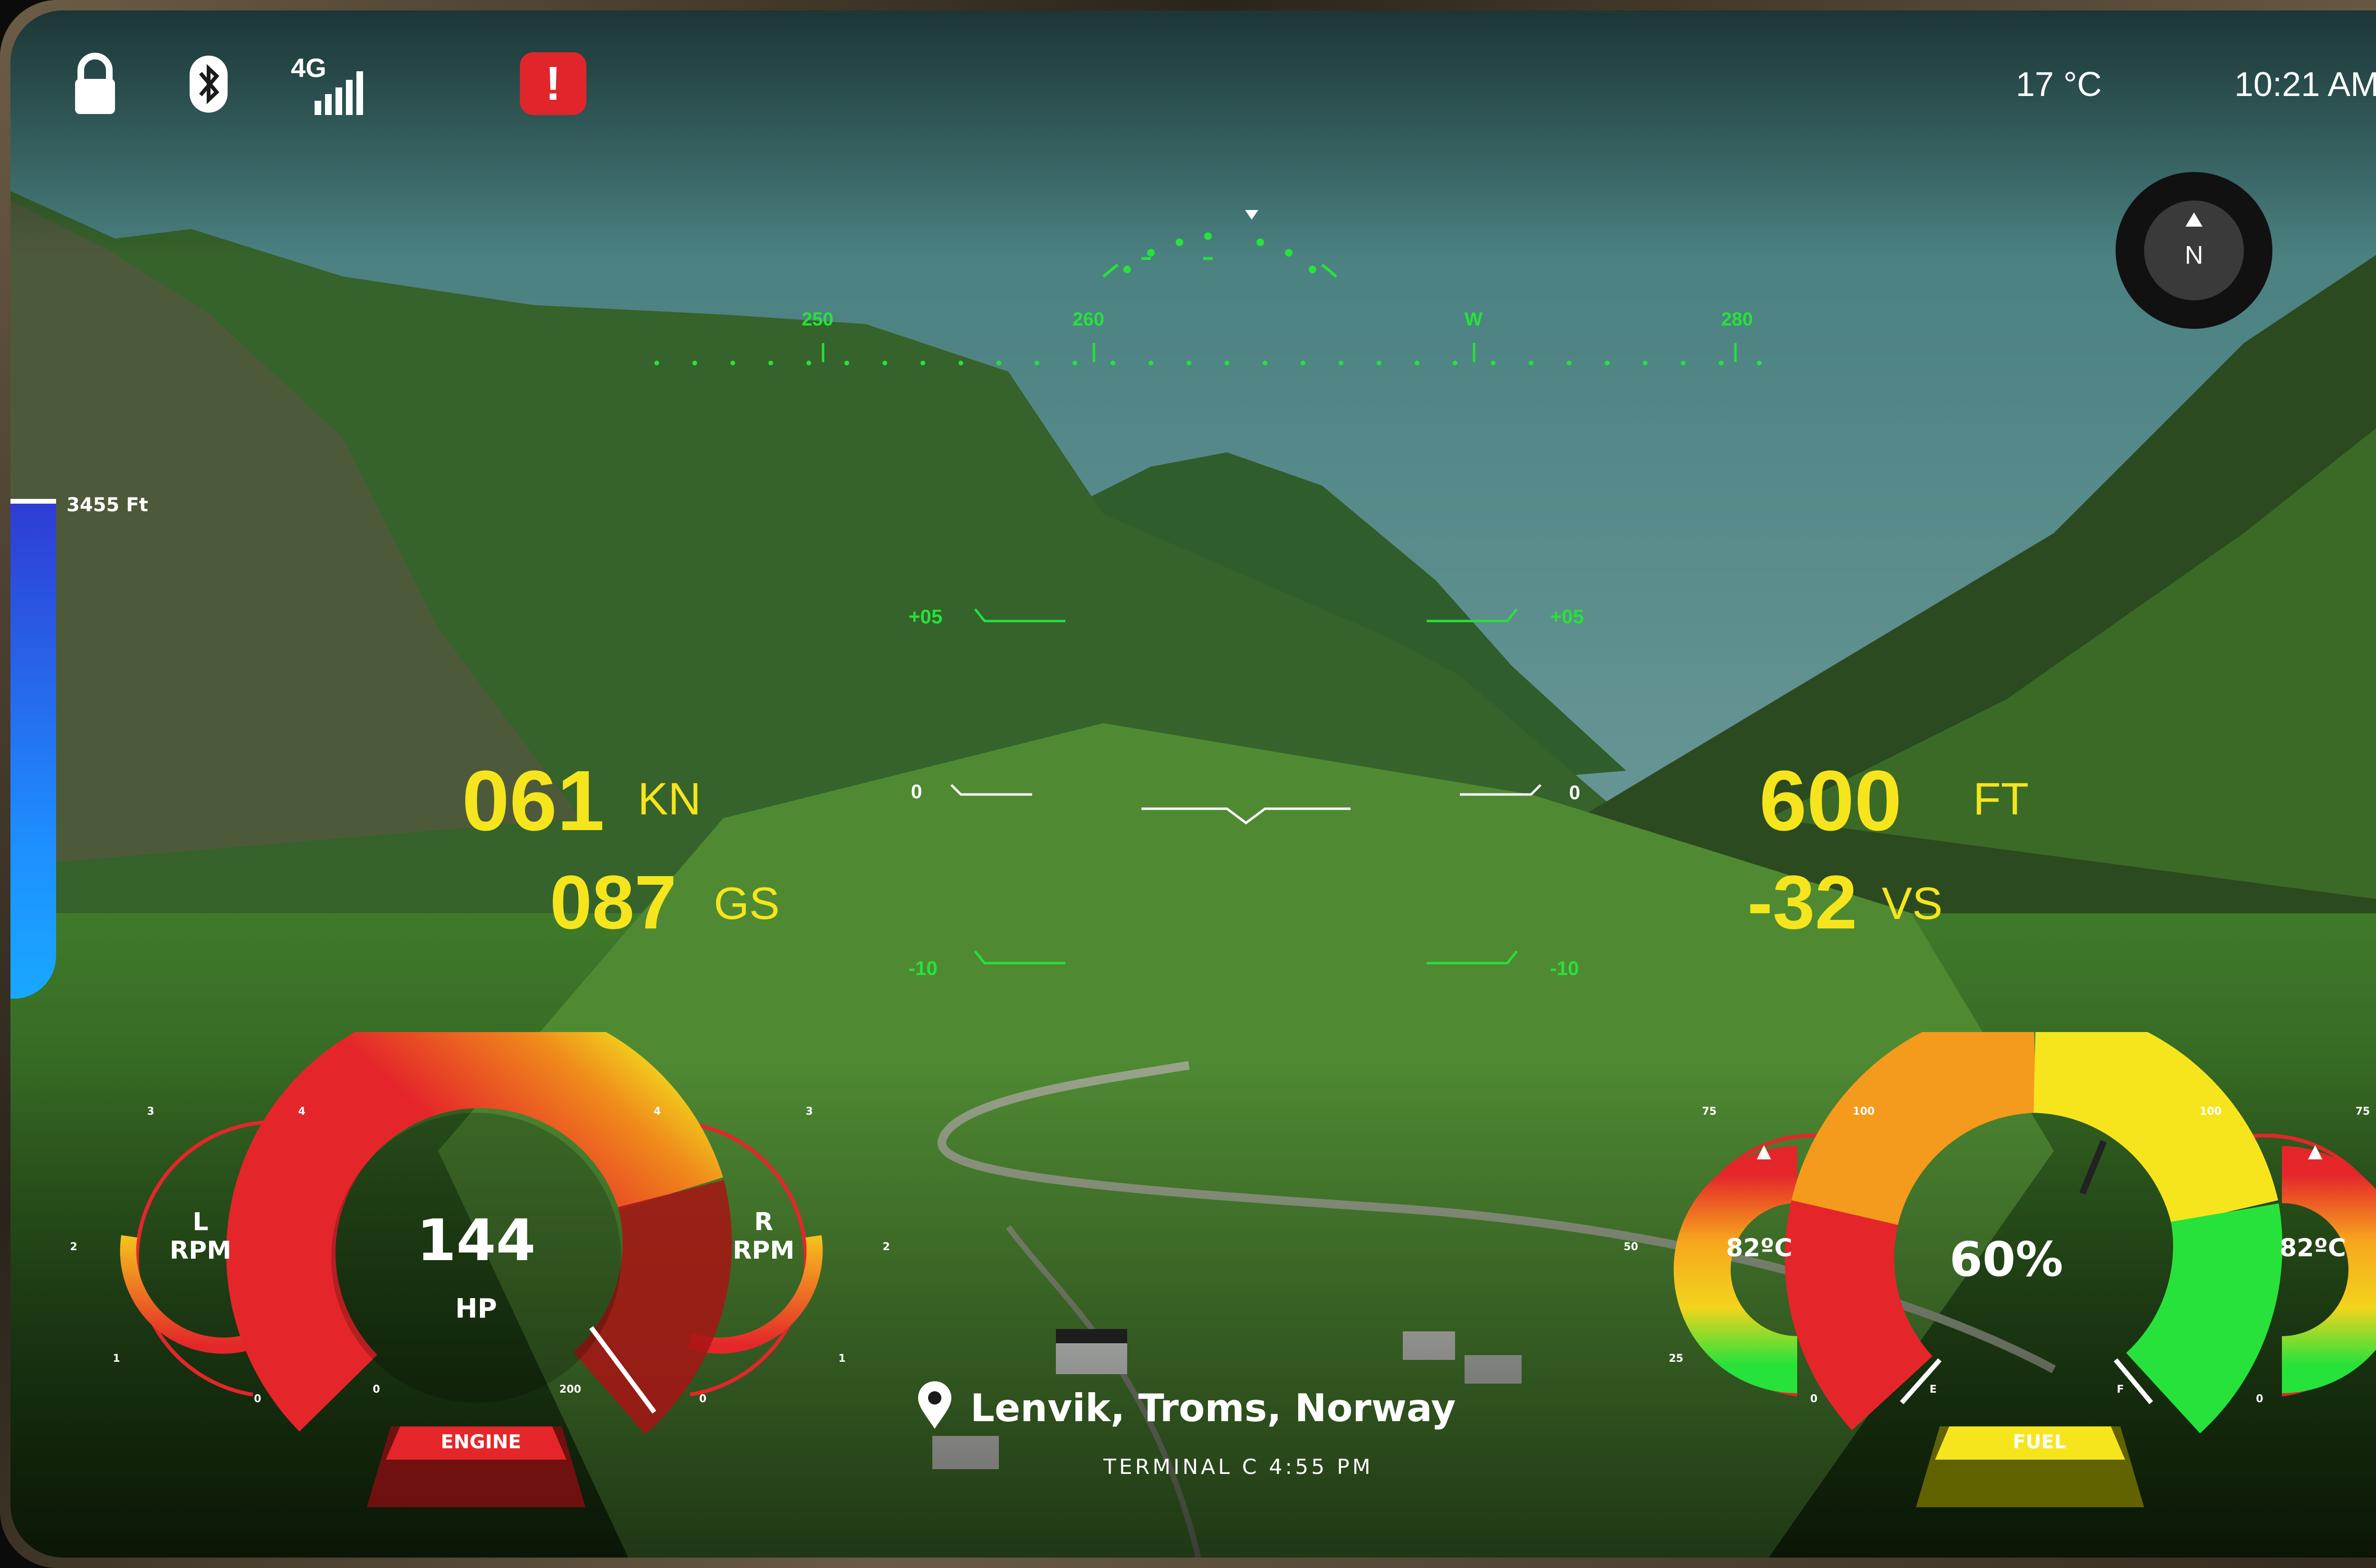 The image size is (2376, 1568). I want to click on compass-widget: N, so click(2194, 251).